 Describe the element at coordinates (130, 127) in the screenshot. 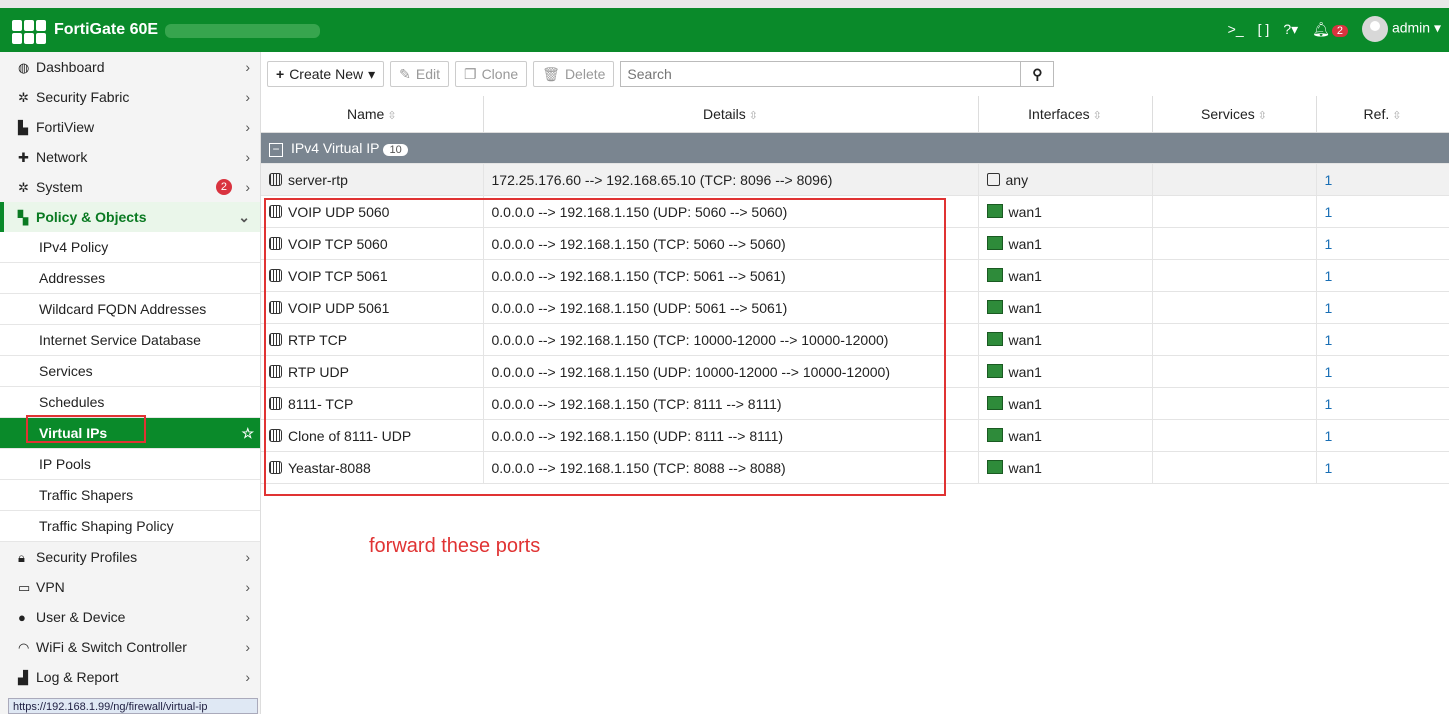

I see `sidebar-item-fortiview: ▙ FortiView ›` at that location.